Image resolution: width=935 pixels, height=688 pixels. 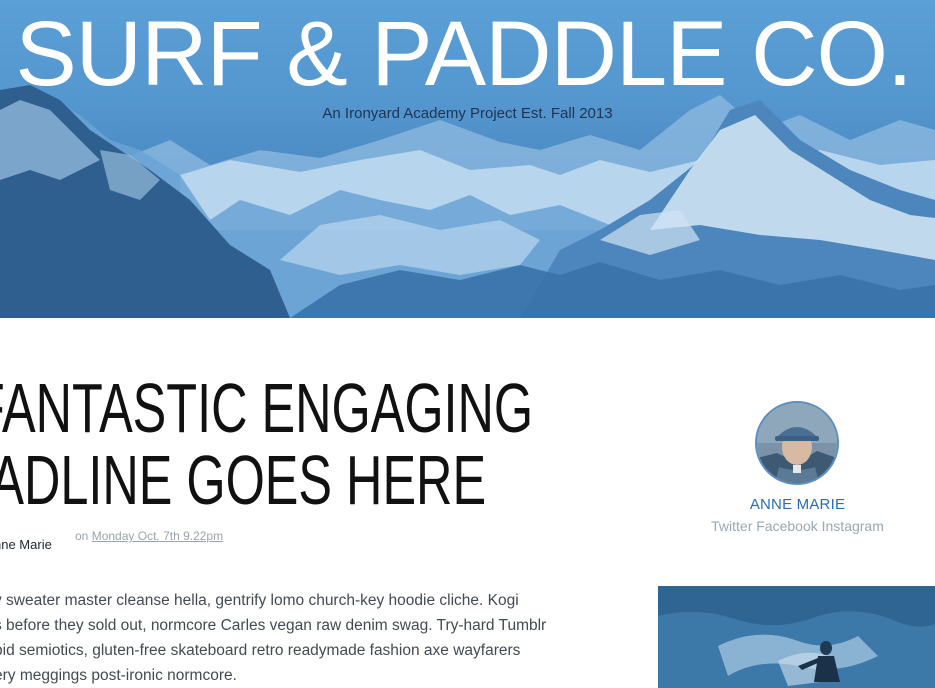 What do you see at coordinates (853, 526) in the screenshot?
I see `instagram-link: Instagram` at bounding box center [853, 526].